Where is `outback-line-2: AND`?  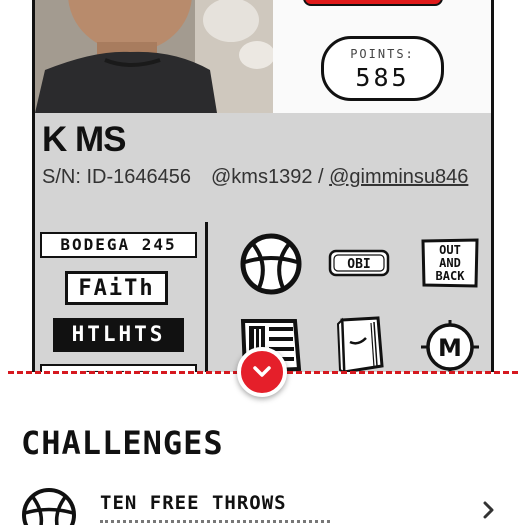 outback-line-2: AND is located at coordinates (450, 263).